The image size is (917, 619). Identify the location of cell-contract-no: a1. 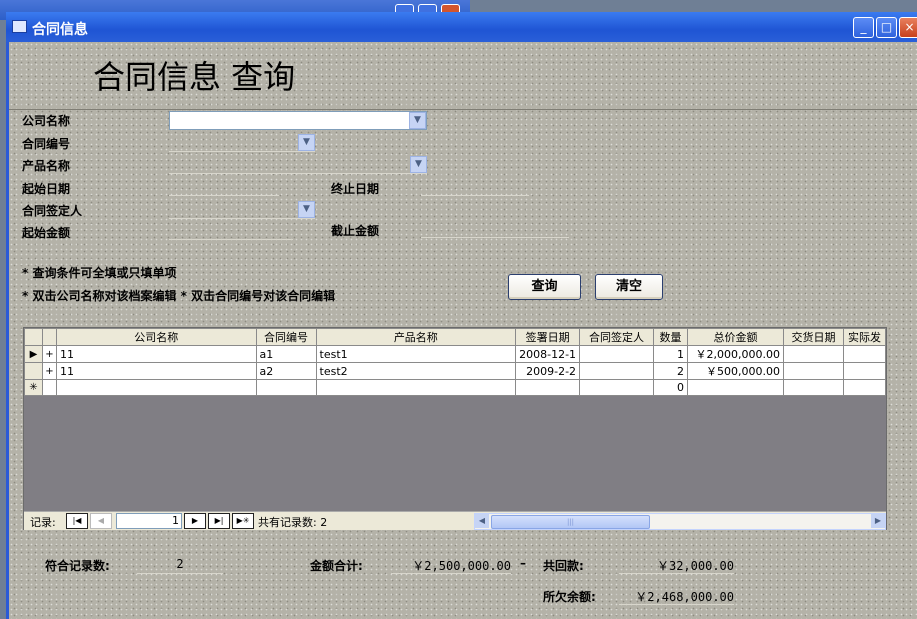
(286, 354).